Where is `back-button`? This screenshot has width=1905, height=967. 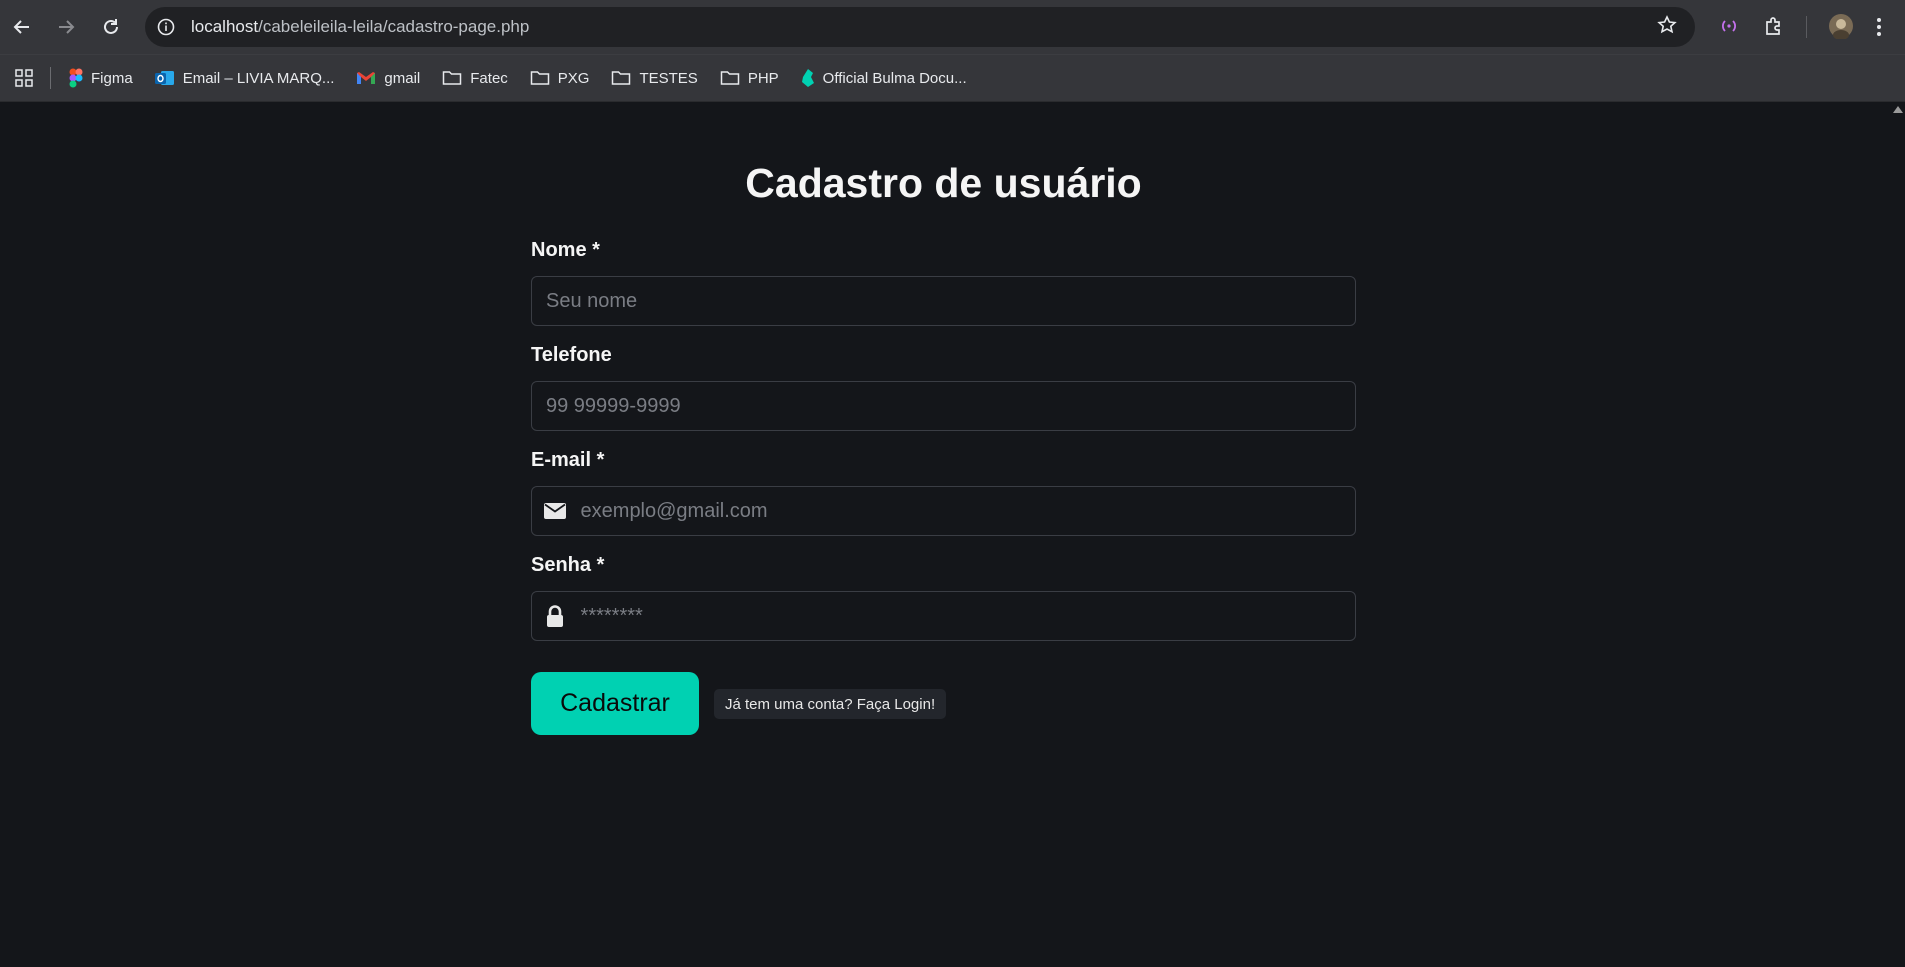
back-button is located at coordinates (22, 27).